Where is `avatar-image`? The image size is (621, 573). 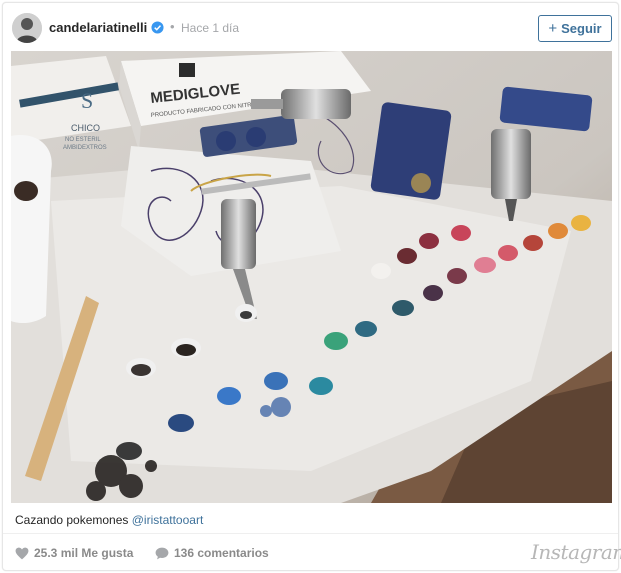 avatar-image is located at coordinates (27, 28).